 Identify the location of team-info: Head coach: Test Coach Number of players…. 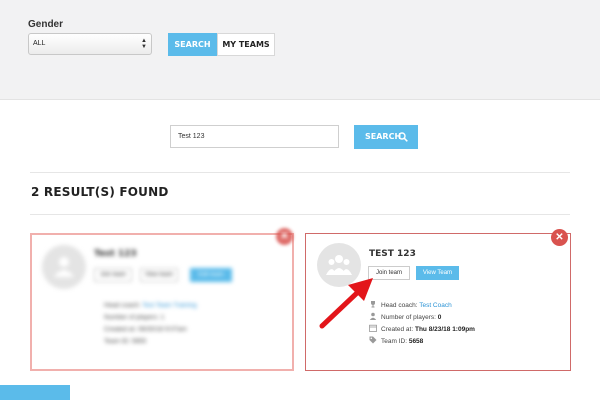
(422, 324).